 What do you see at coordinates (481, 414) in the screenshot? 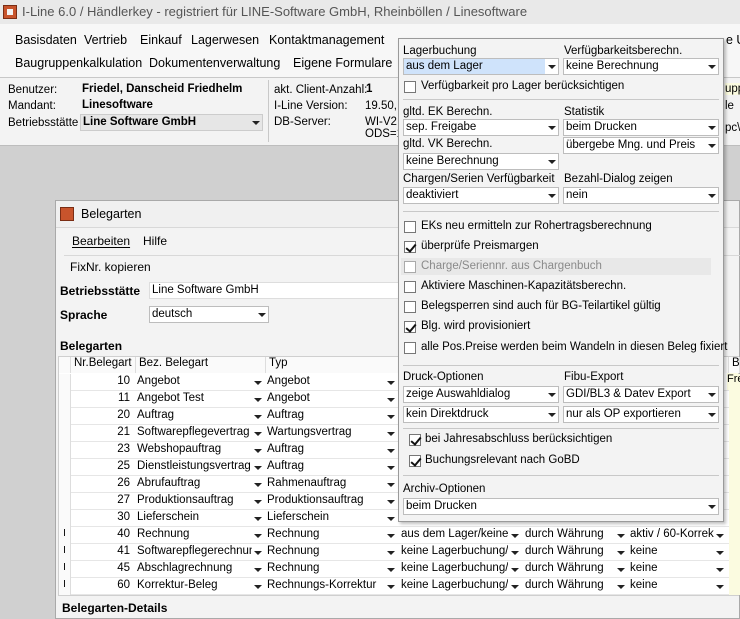
I see `direktdruck-select: kein Direktdruck` at bounding box center [481, 414].